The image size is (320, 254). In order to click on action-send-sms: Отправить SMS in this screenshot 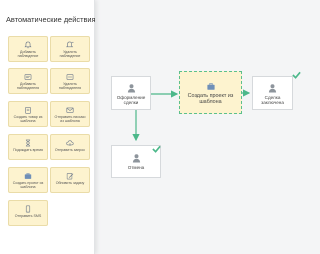, I will do `click(28, 213)`.